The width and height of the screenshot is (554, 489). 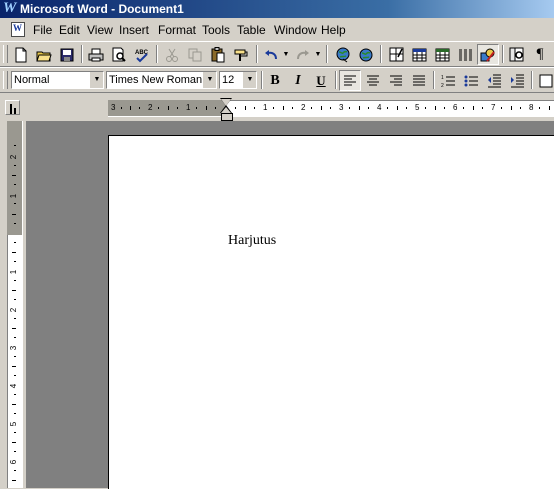 I want to click on undo-dropdown-icon: ▼, so click(x=286, y=54).